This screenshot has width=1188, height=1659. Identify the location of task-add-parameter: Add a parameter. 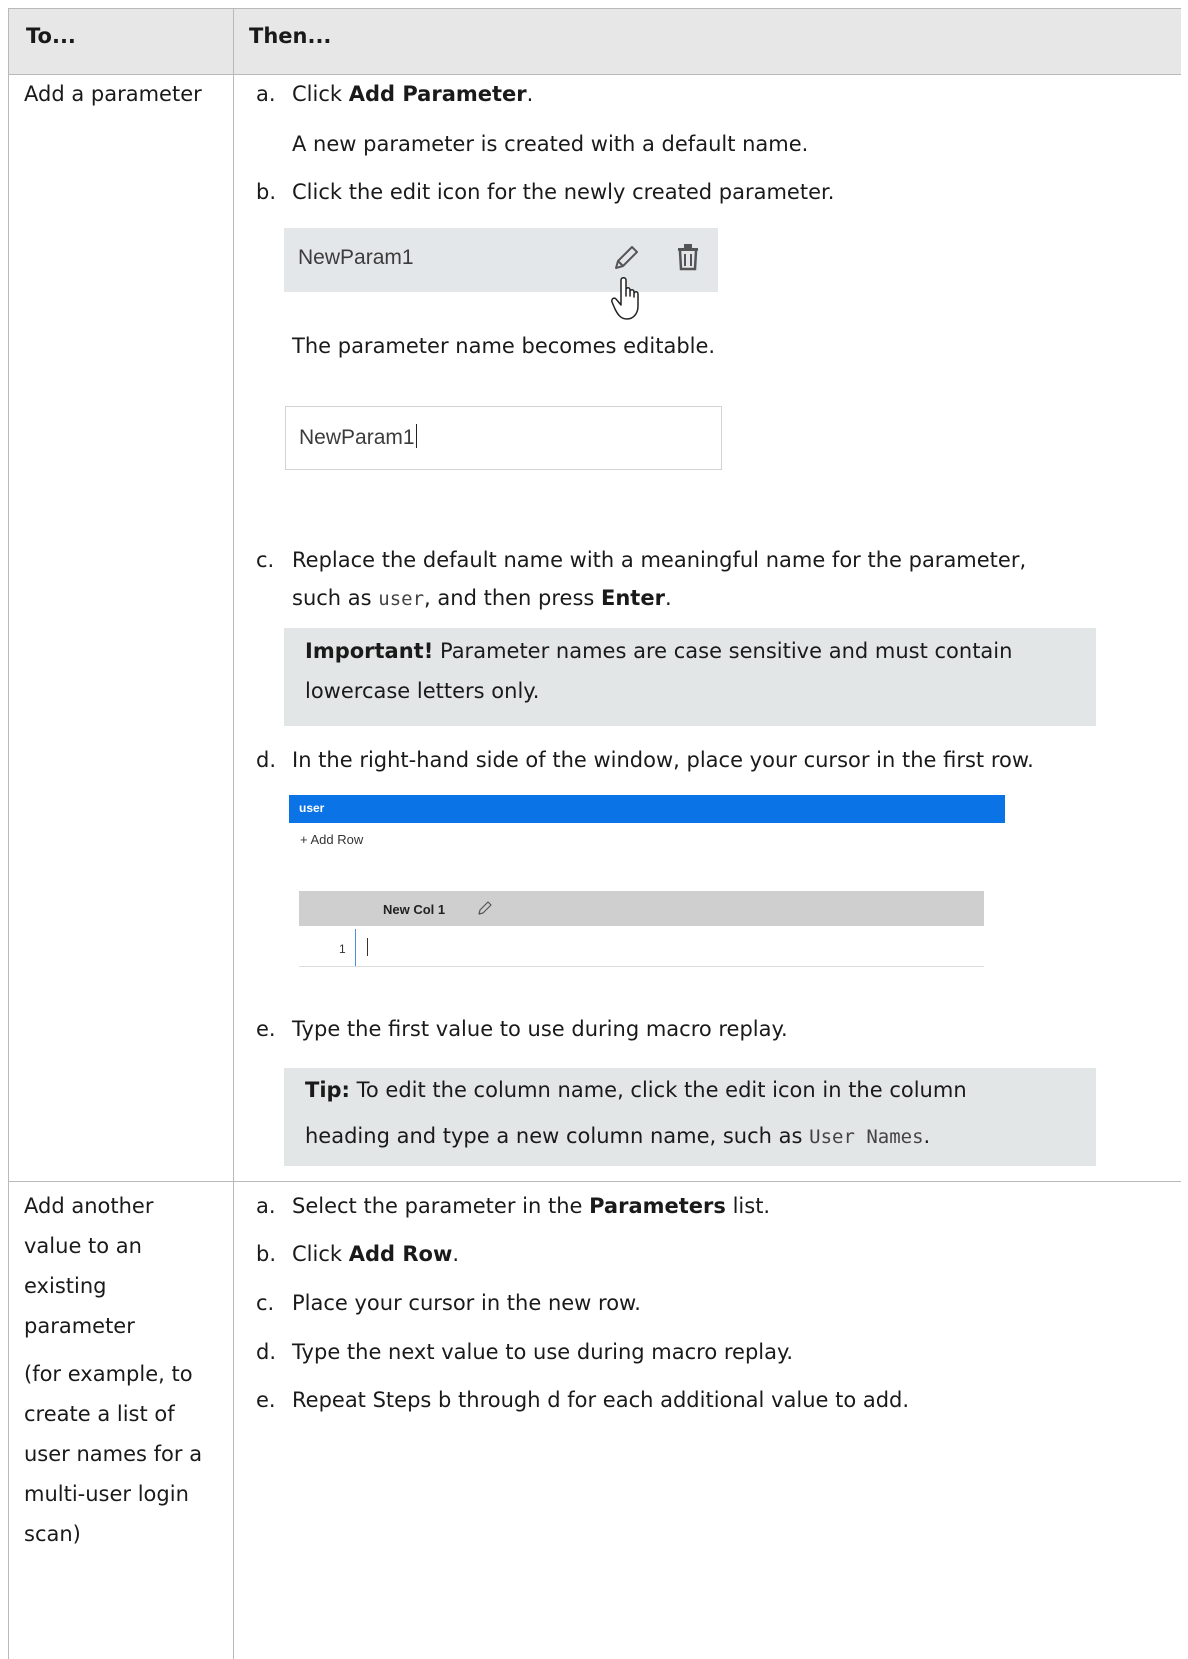
(113, 94).